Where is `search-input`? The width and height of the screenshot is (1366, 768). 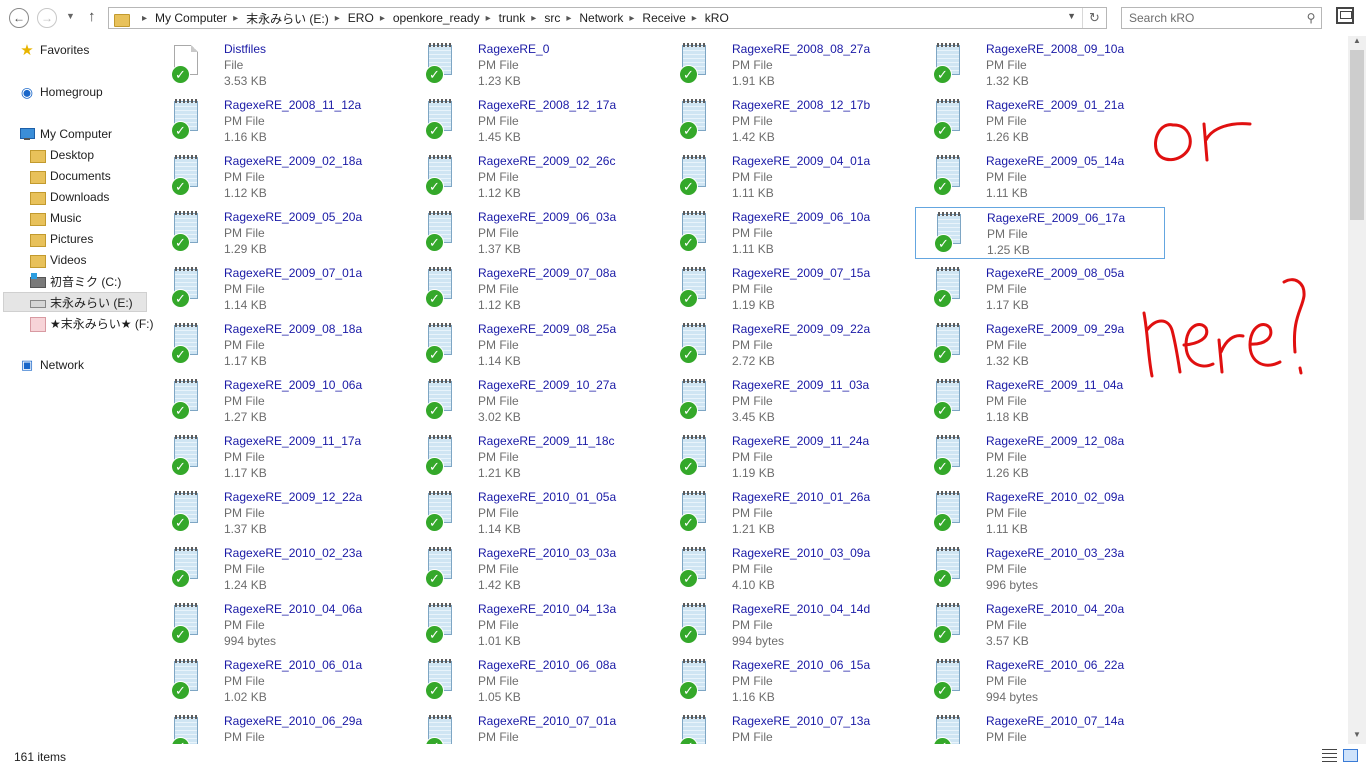 search-input is located at coordinates (1211, 18).